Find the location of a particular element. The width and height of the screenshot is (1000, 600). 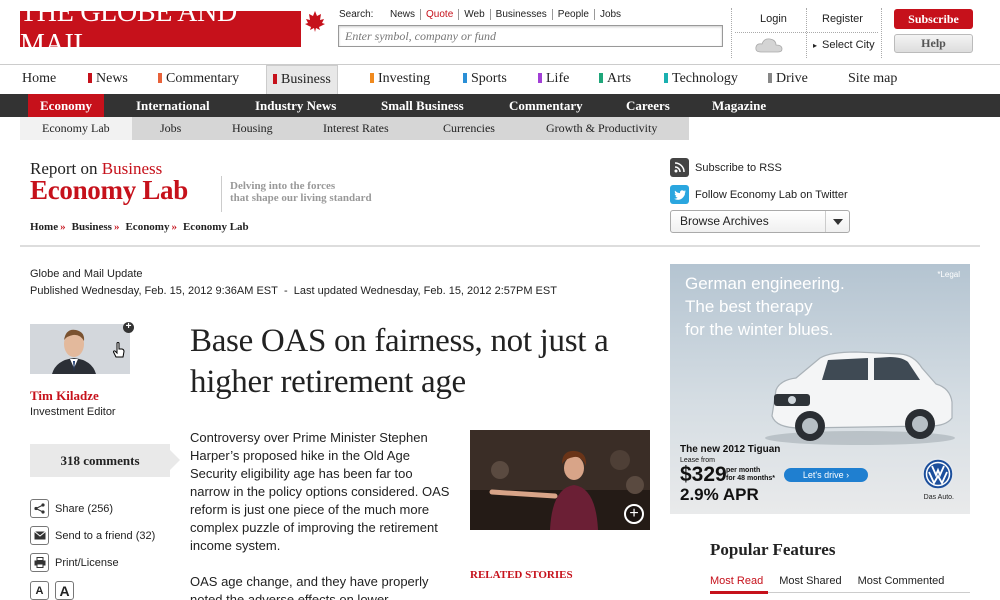

subnav-careers: Careers is located at coordinates (648, 105).